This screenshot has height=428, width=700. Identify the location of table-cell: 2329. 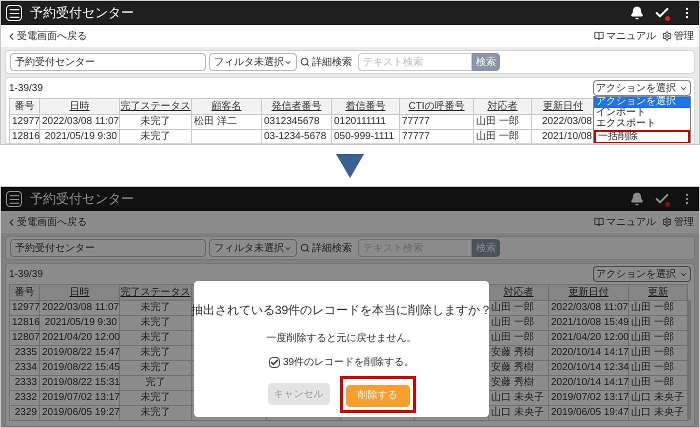
(25, 413).